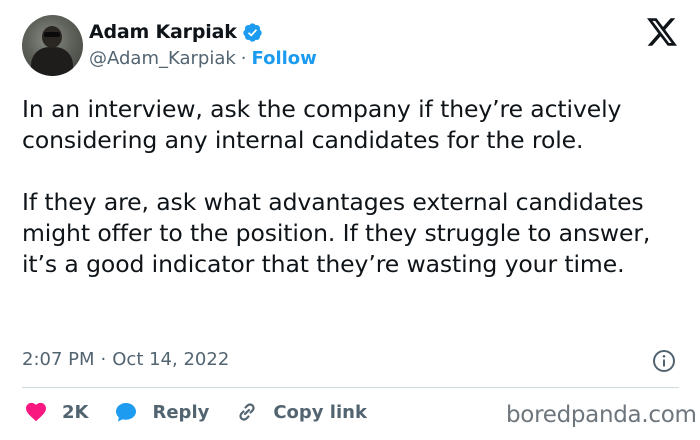 The width and height of the screenshot is (700, 440). I want to click on copy-link-label: Copy link, so click(320, 412).